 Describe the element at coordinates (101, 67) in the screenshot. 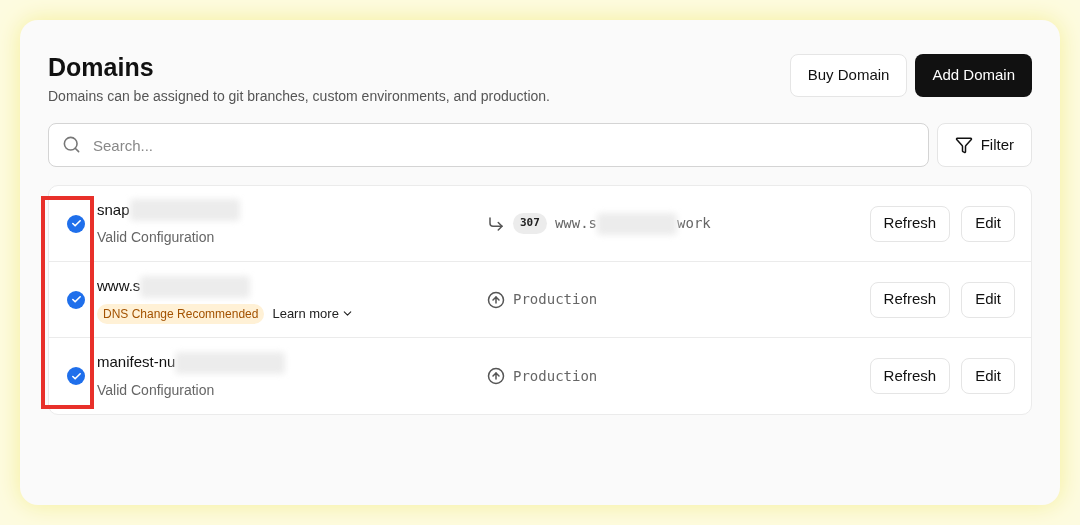

I see `page-title: Domains` at that location.